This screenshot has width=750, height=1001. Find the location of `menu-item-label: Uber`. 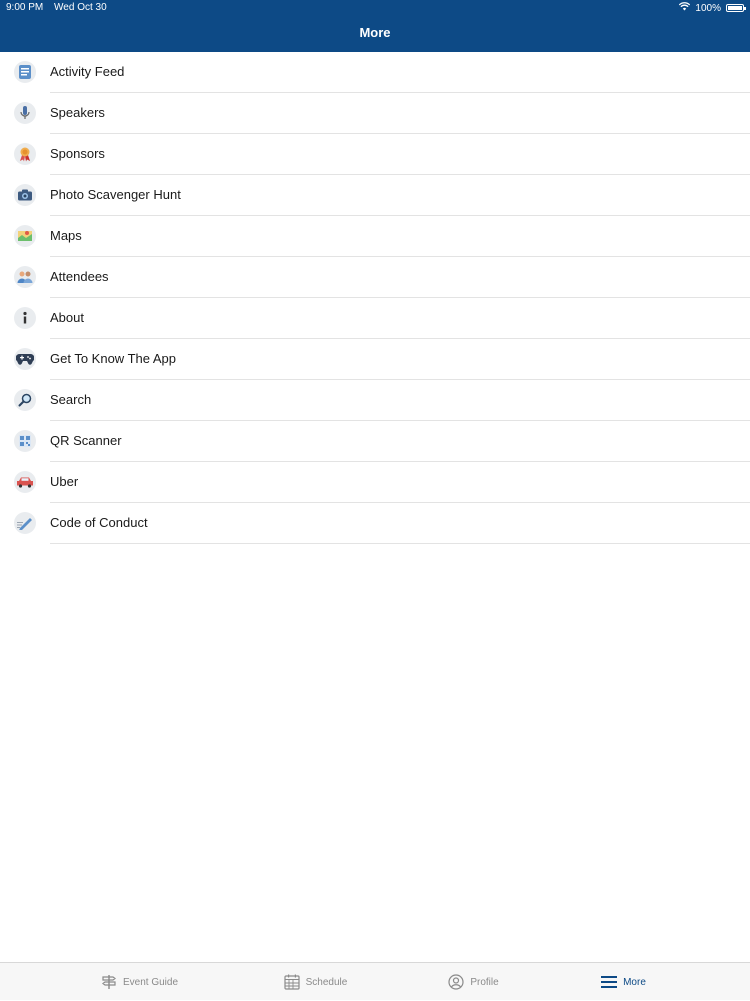

menu-item-label: Uber is located at coordinates (64, 481).